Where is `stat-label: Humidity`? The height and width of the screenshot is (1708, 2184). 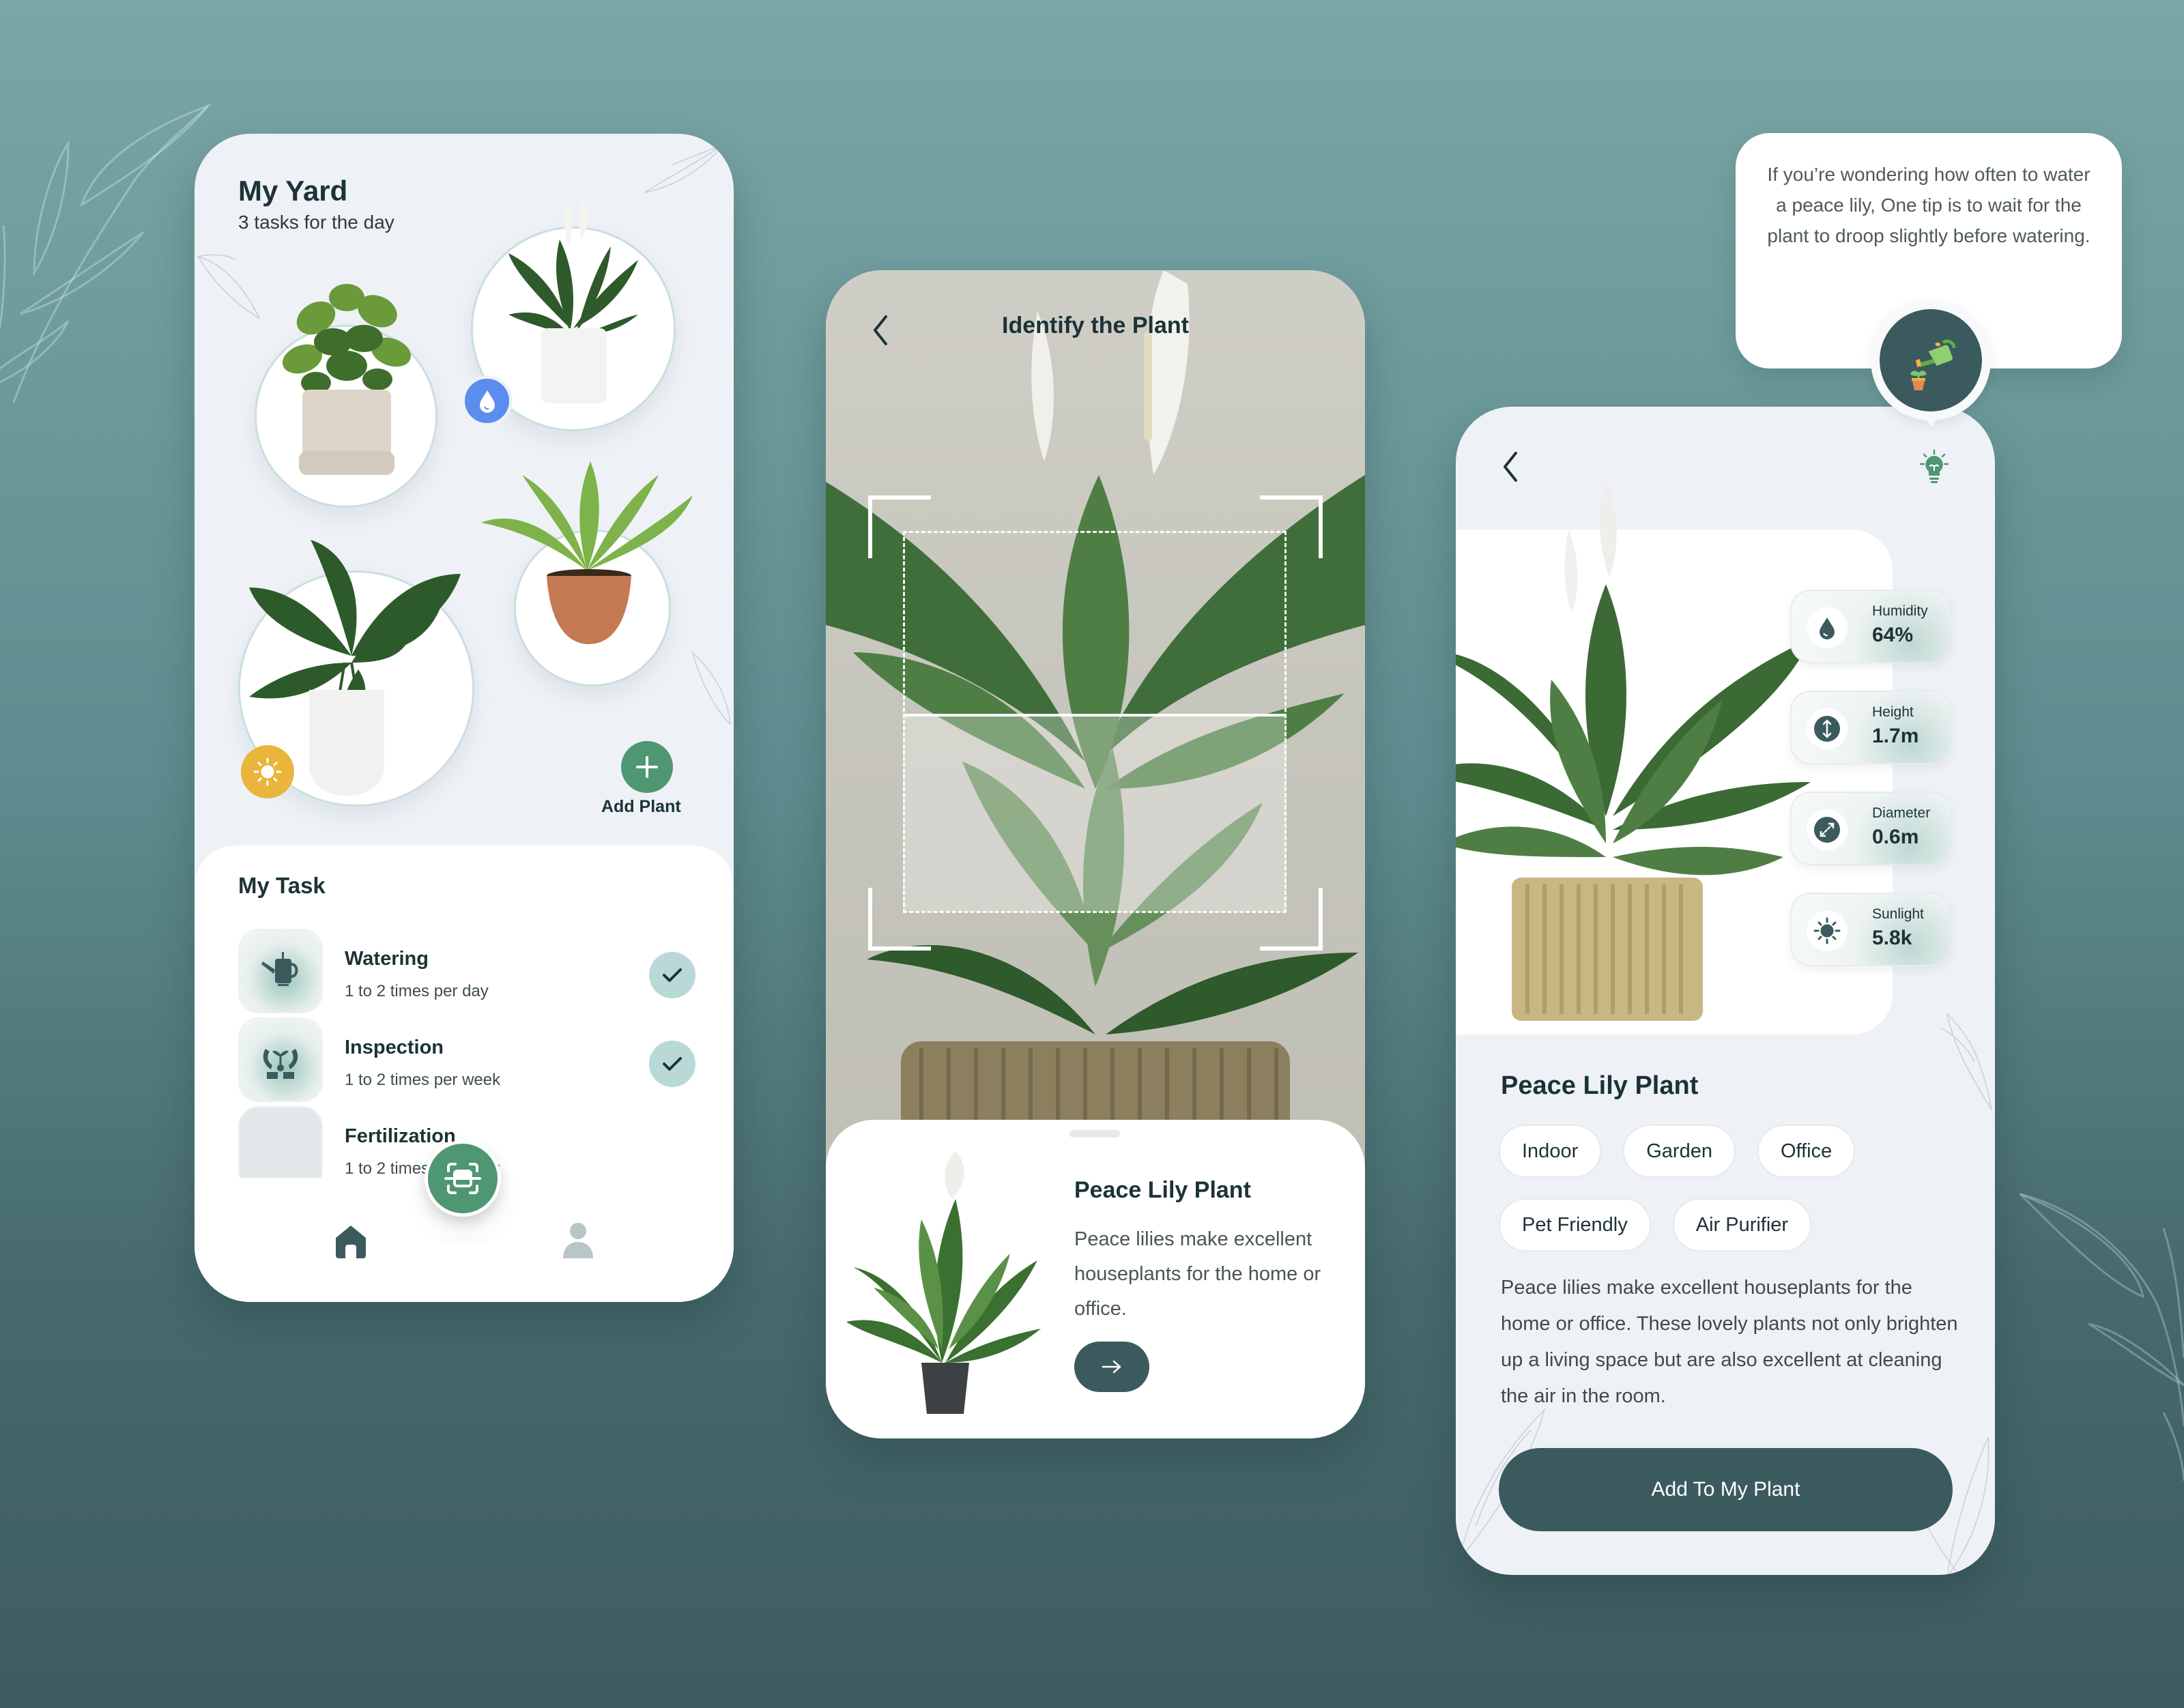
stat-label: Humidity is located at coordinates (1900, 611).